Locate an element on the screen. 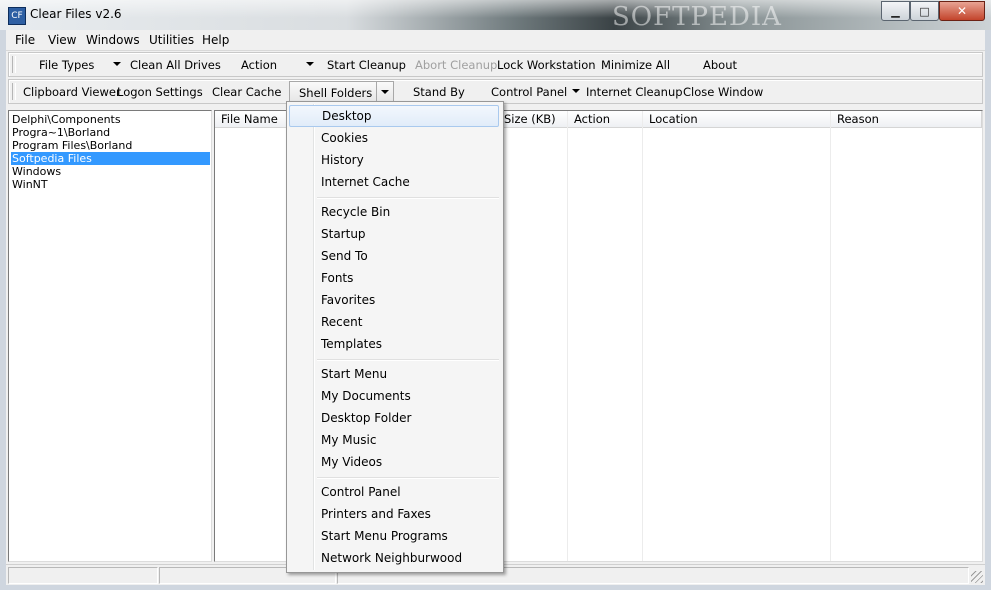 The height and width of the screenshot is (590, 991). clear-cache-button: Clear Cache is located at coordinates (247, 92).